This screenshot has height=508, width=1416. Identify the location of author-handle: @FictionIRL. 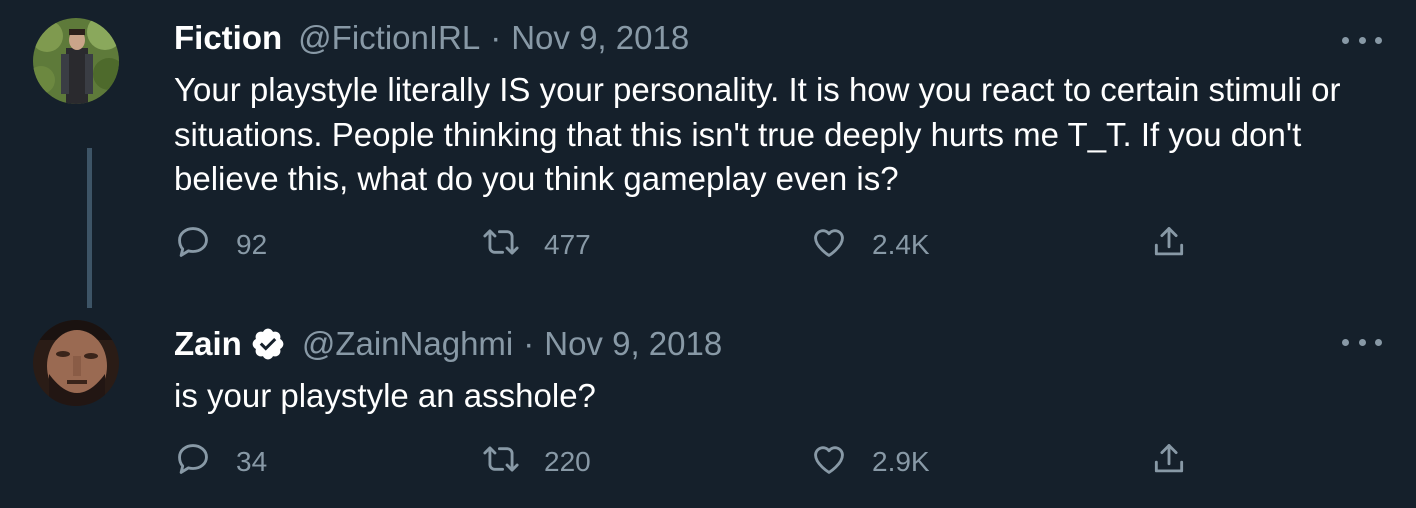
(389, 38).